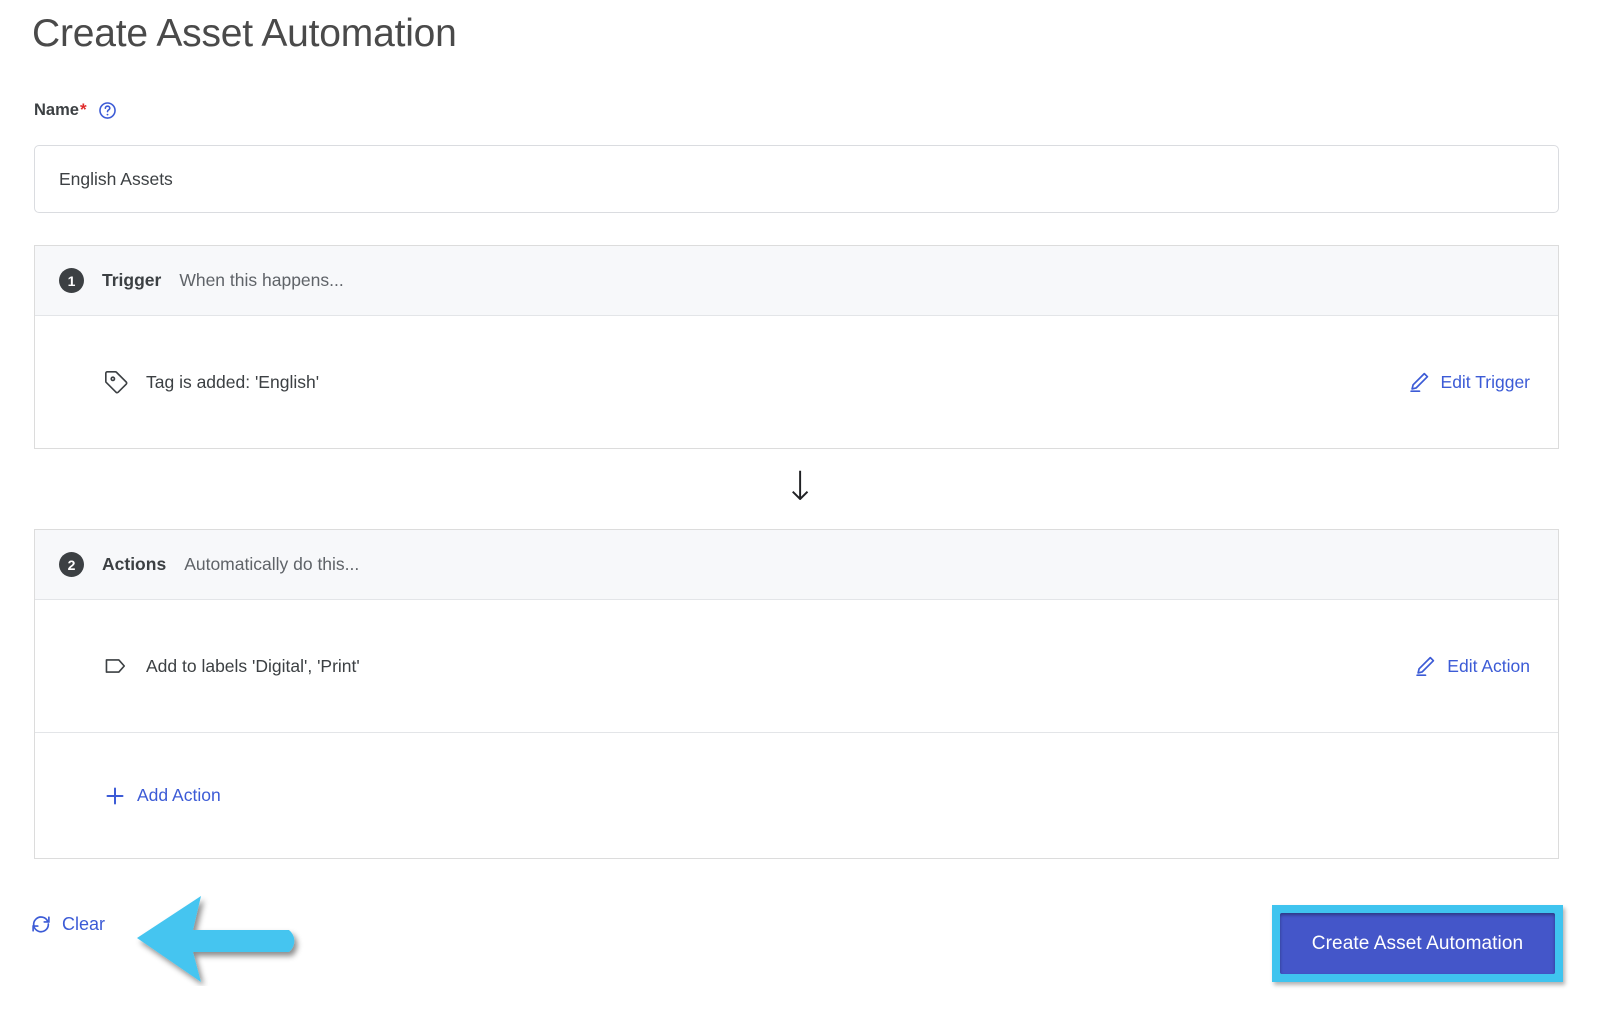  Describe the element at coordinates (71, 280) in the screenshot. I see `step-badge-1: 1` at that location.